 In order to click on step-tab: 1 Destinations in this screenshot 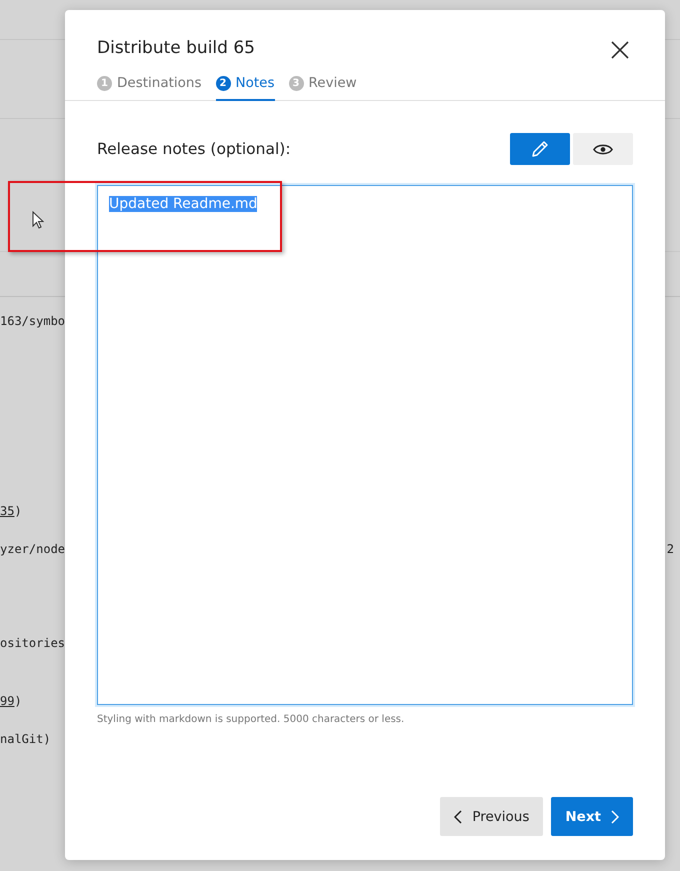, I will do `click(149, 88)`.